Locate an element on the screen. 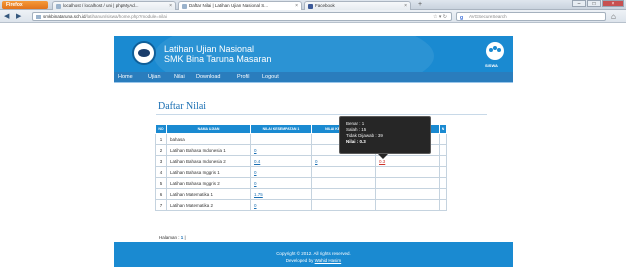  exam-name: Latihan Matematika 2 is located at coordinates (208, 205).